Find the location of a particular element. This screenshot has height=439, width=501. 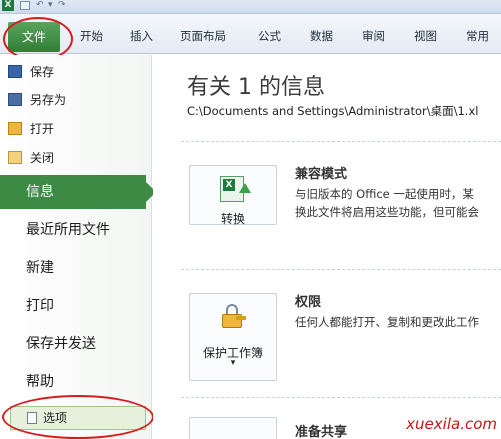

tab-data: 数据 is located at coordinates (321, 36).